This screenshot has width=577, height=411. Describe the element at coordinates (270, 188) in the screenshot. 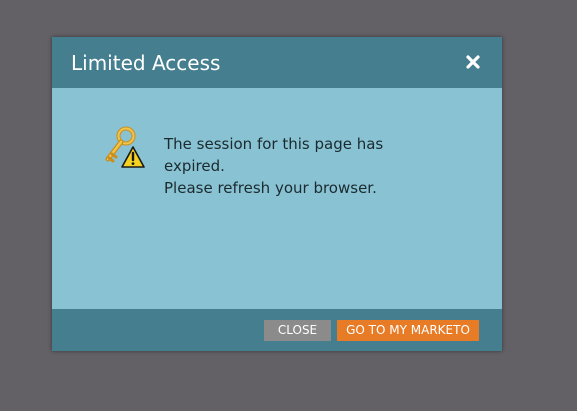

I see `message-line: Please refresh your browser.` at that location.